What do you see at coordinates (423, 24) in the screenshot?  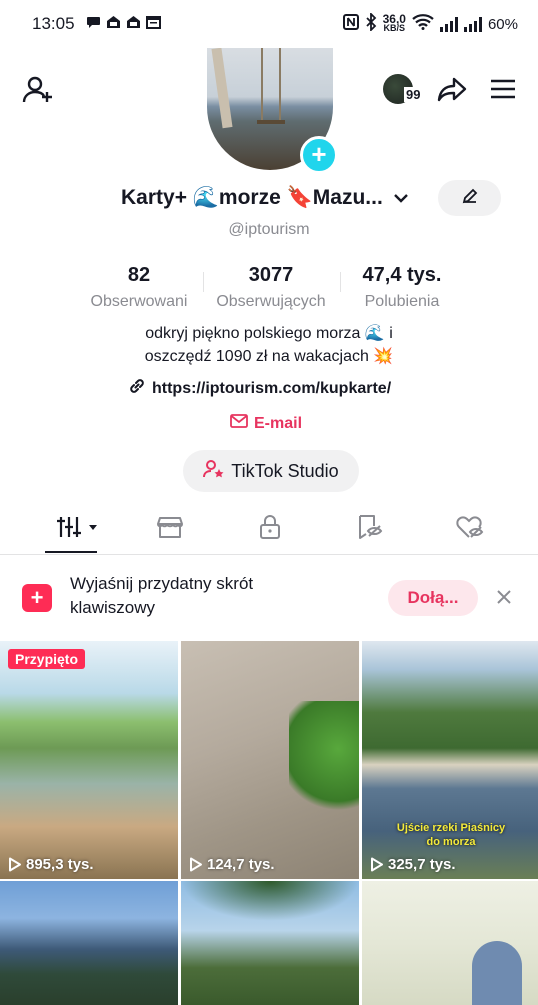 I see `wifi-icon` at bounding box center [423, 24].